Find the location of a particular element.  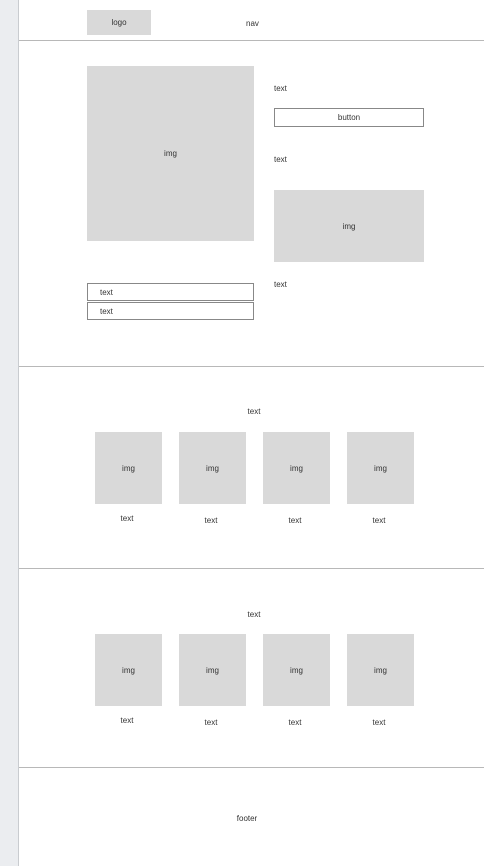

gallery-2-divider is located at coordinates (251, 767).